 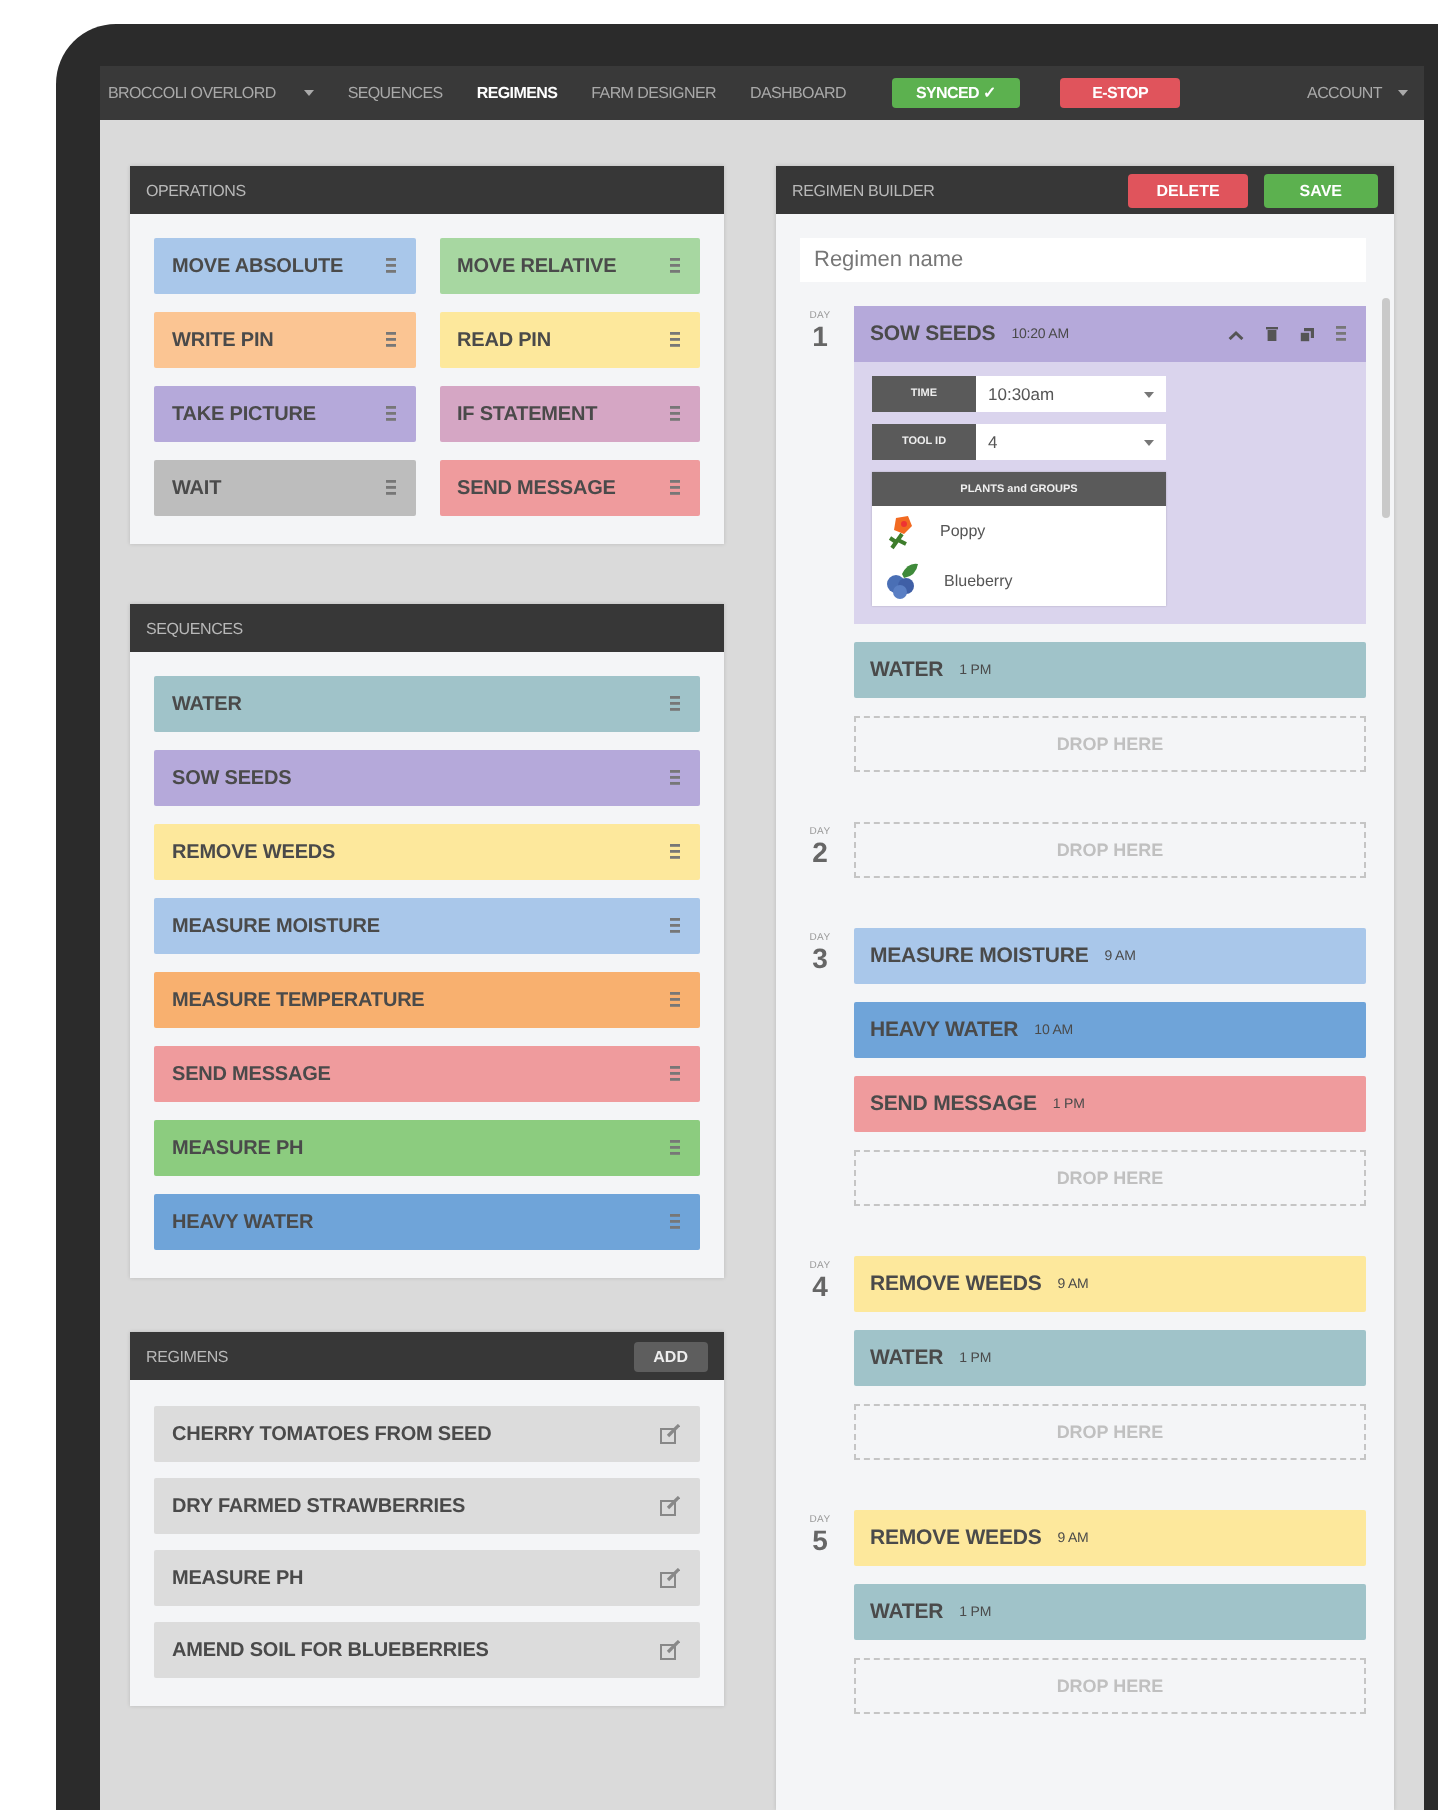 I want to click on sequence-item: MEASURE MOISTURE, so click(x=427, y=926).